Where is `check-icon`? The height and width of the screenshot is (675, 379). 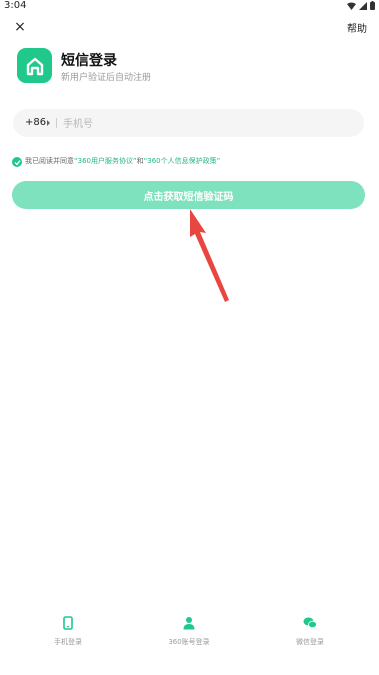
check-icon is located at coordinates (17, 162).